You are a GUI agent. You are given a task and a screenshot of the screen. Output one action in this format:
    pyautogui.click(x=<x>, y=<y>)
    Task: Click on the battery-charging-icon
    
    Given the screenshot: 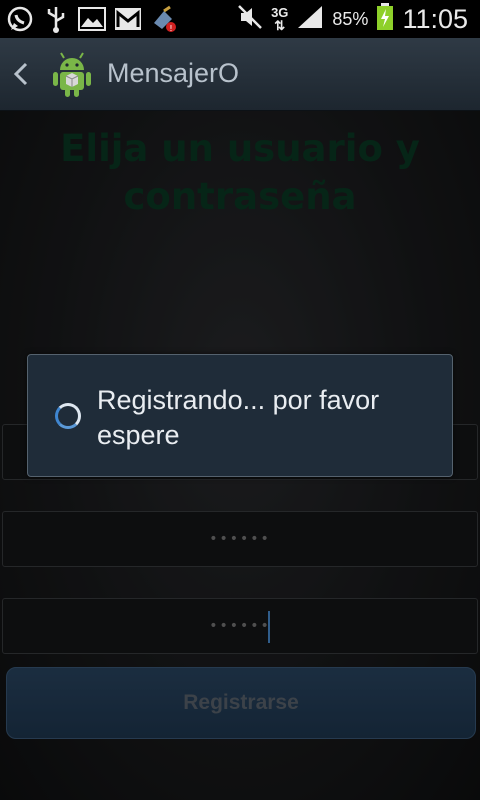 What is the action you would take?
    pyautogui.click(x=385, y=19)
    